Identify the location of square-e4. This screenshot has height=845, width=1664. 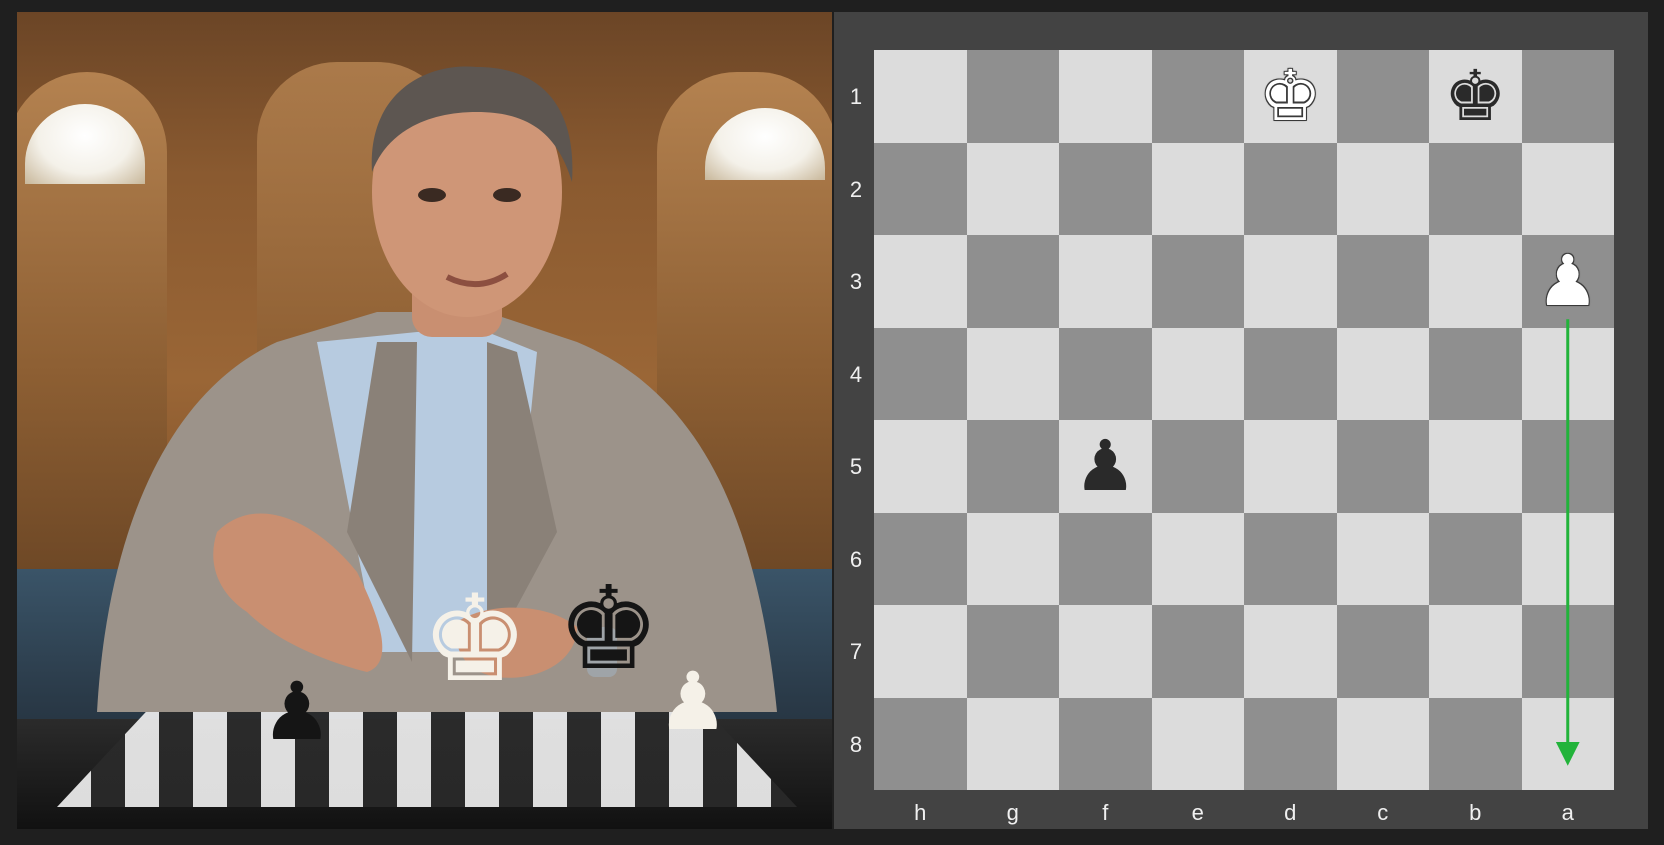
(1197, 373).